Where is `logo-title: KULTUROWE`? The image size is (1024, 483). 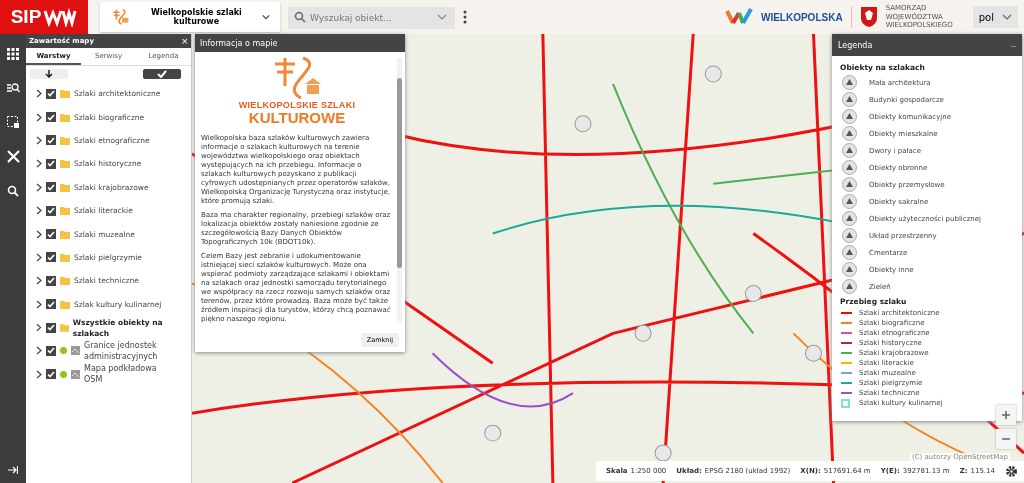 logo-title: KULTUROWE is located at coordinates (297, 118).